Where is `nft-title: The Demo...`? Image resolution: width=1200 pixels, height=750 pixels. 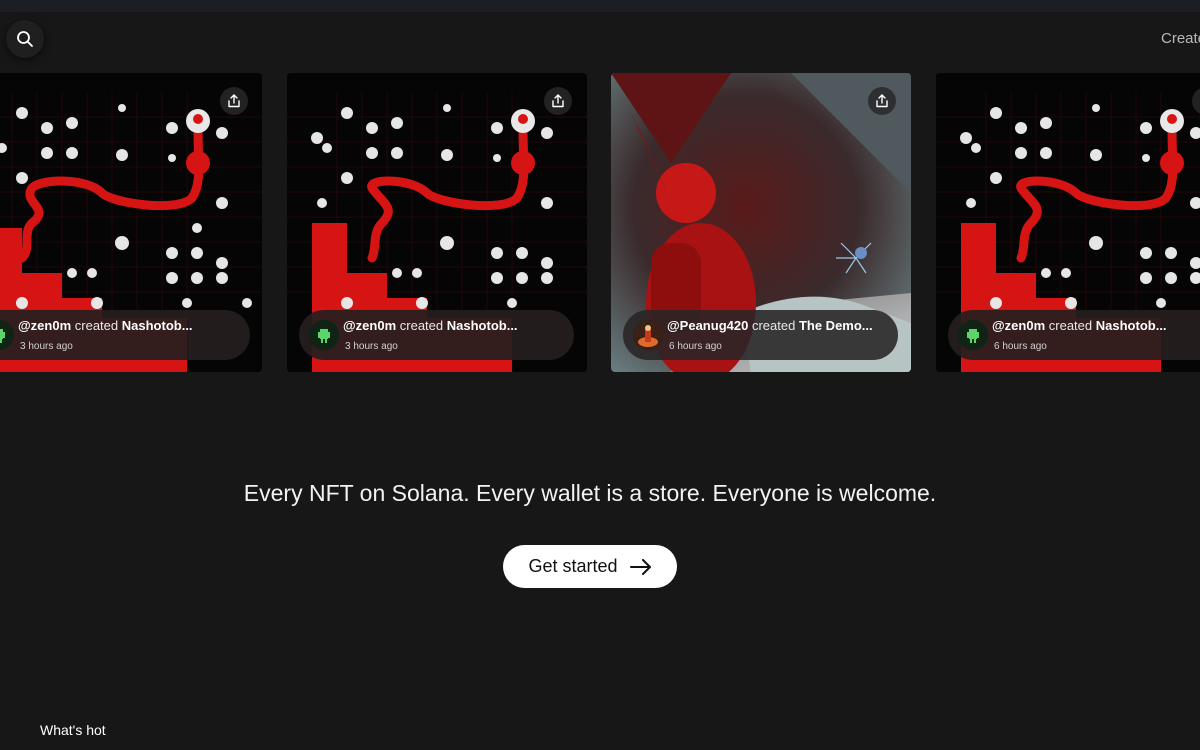 nft-title: The Demo... is located at coordinates (836, 325).